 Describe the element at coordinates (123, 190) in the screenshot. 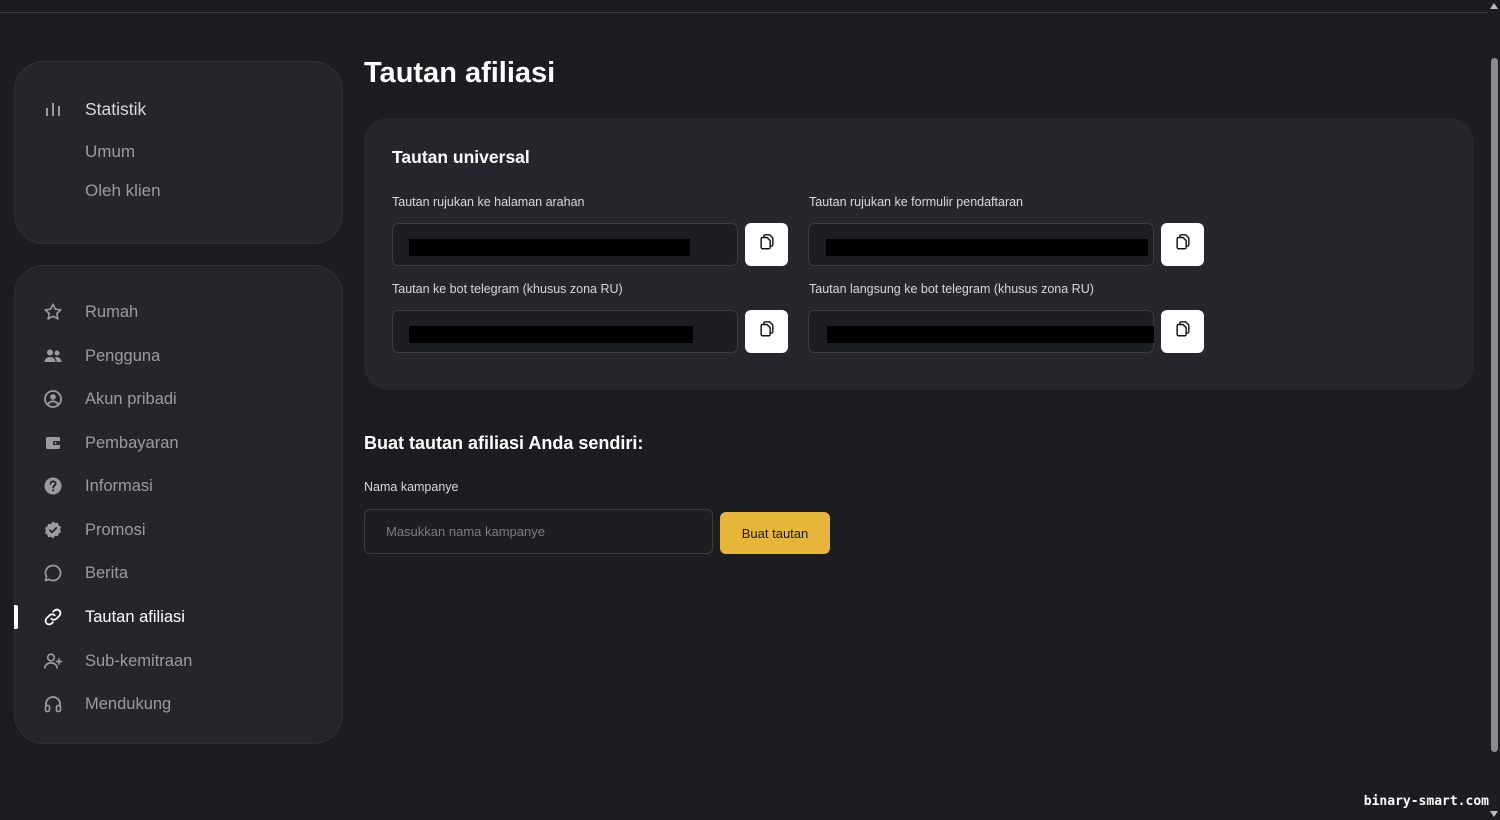

I see `sidebar-item-label: Oleh klien` at that location.